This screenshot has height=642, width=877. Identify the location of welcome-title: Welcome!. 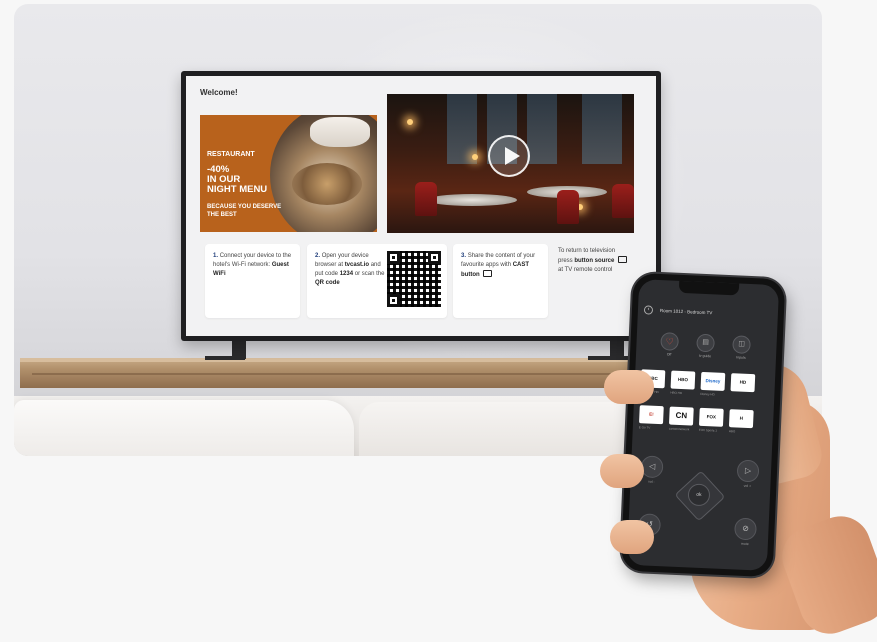
(219, 92).